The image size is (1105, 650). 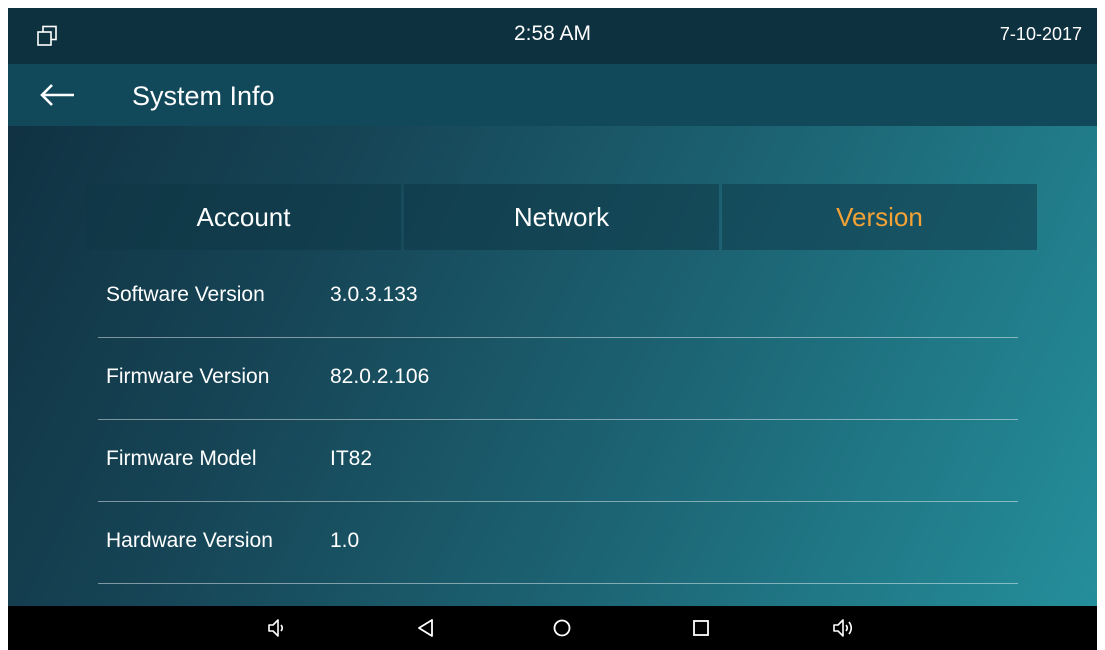 I want to click on info-label: Hardware Version, so click(x=189, y=540).